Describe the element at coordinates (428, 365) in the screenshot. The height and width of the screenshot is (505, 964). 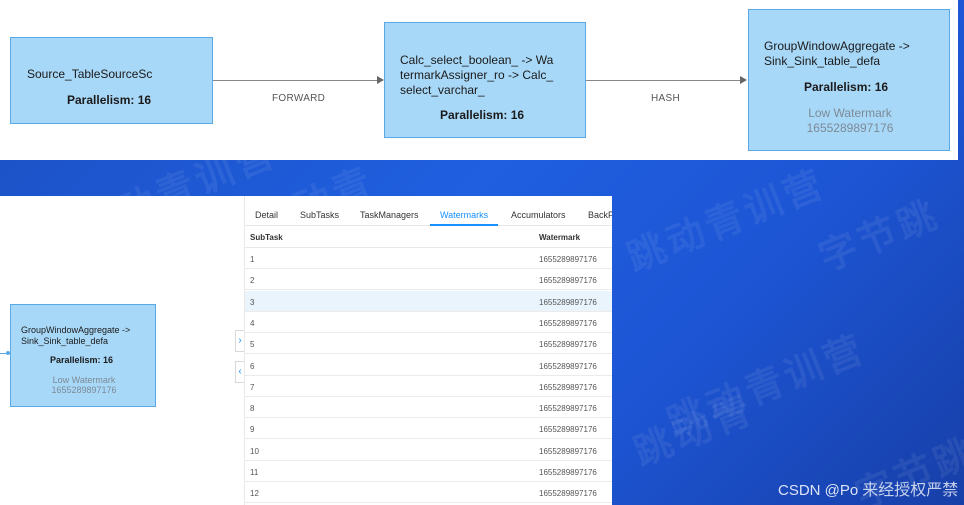
I see `table-row: 6 1655289897176` at that location.